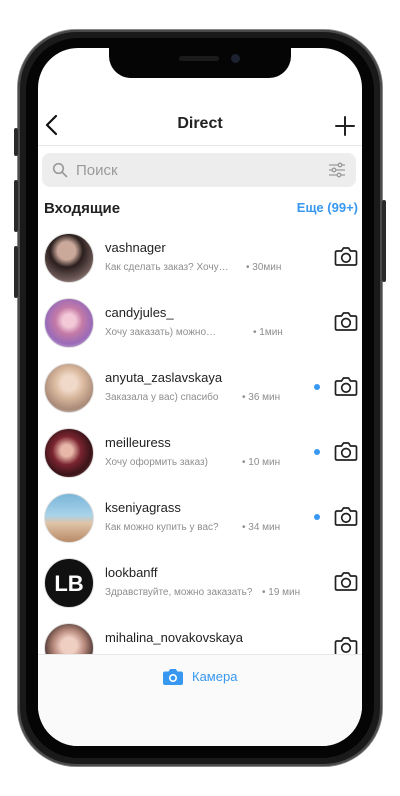 The image size is (400, 796). Describe the element at coordinates (200, 325) in the screenshot. I see `thread-row: candyjules_ Хочу заказать) можно… • 1мин` at that location.